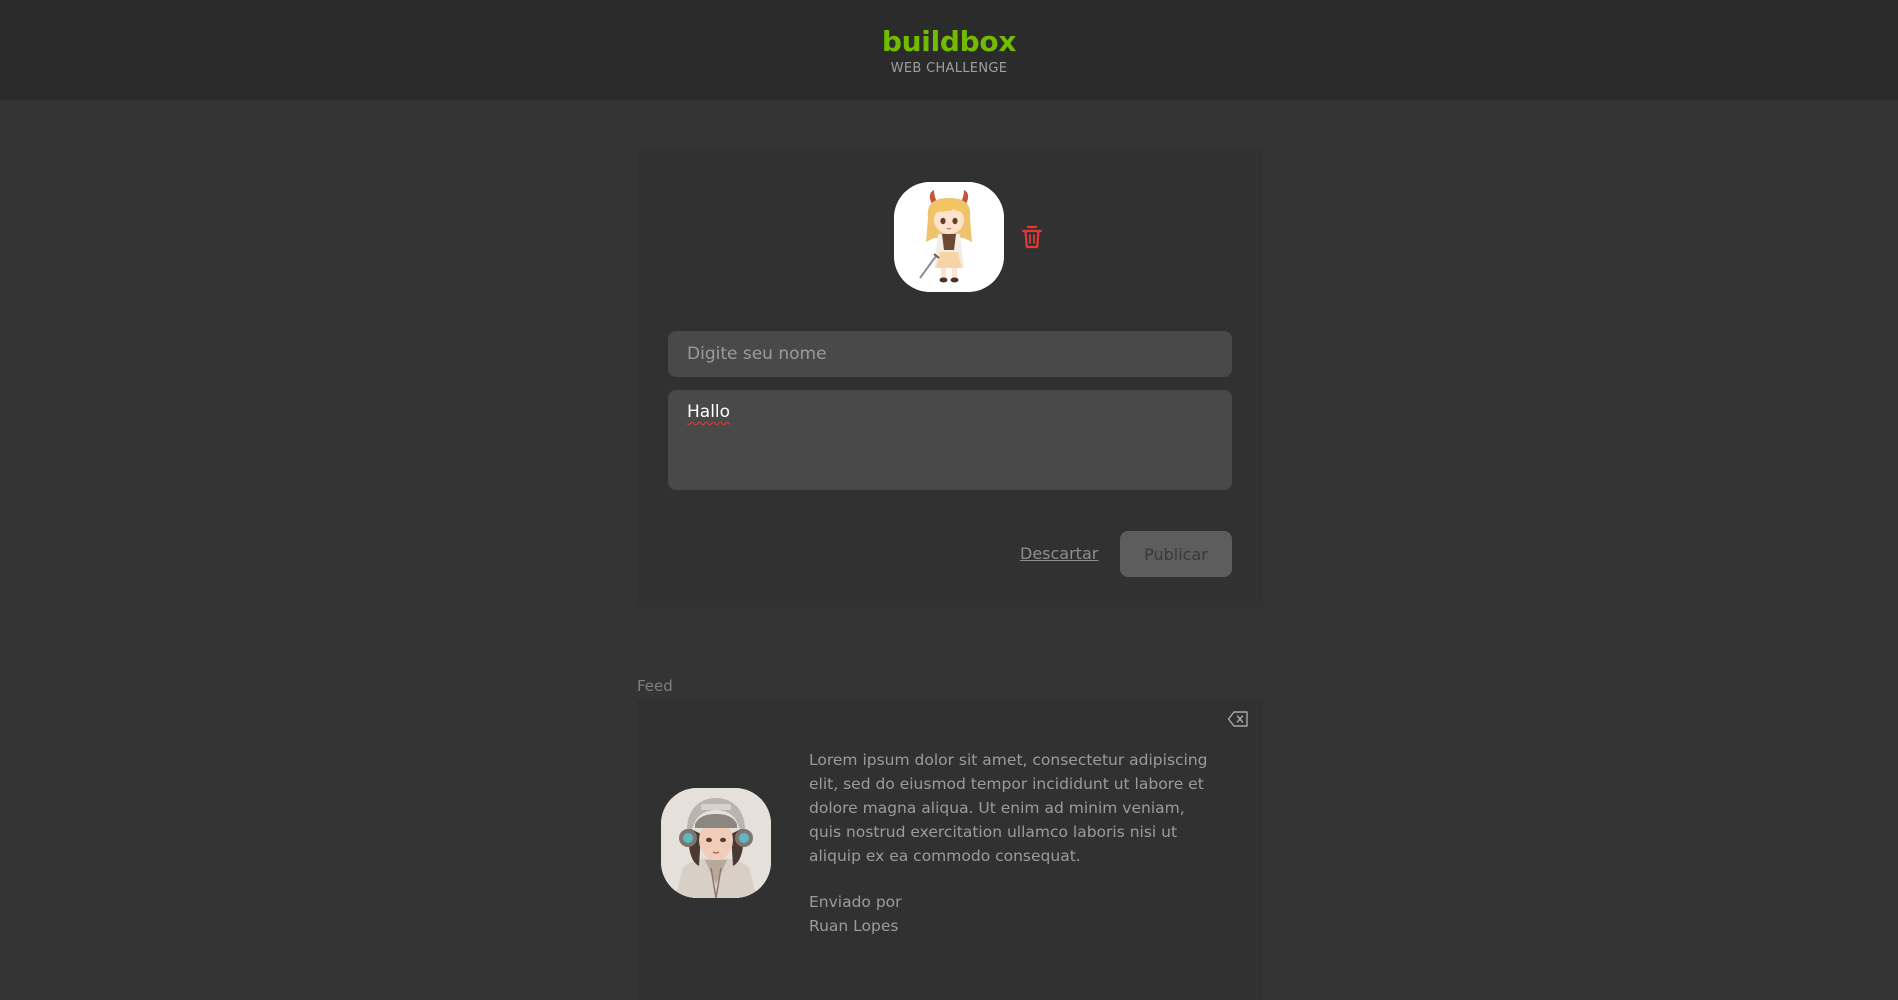 Image resolution: width=1898 pixels, height=1000 pixels. I want to click on brand-logo: buildbox, so click(949, 41).